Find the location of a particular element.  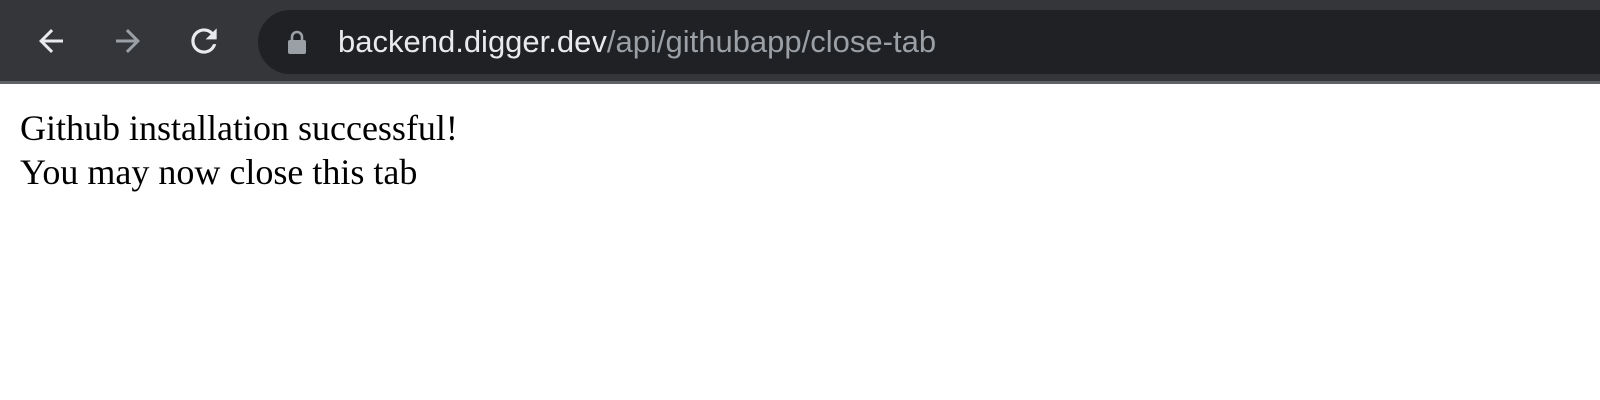

reload-icon is located at coordinates (204, 41).